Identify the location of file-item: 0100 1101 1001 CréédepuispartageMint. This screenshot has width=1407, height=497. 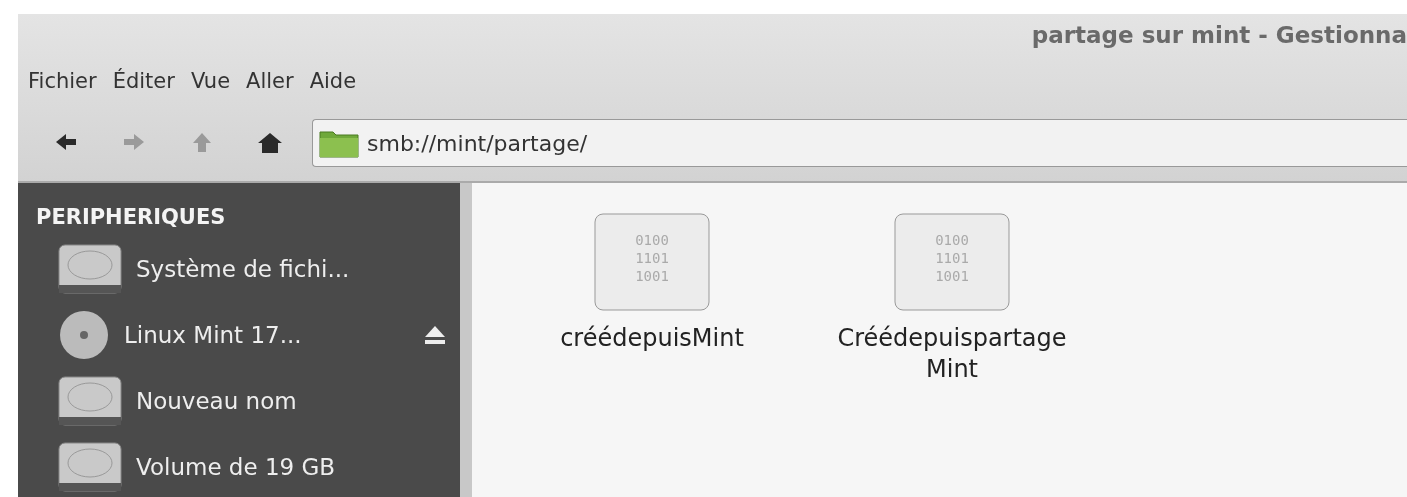
(952, 299).